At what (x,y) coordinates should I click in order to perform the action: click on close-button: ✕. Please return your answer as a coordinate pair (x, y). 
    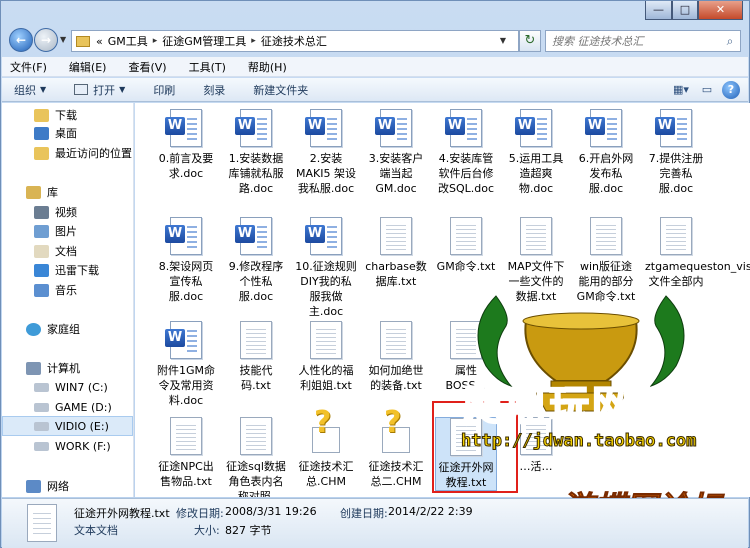
    Looking at the image, I should click on (720, 10).